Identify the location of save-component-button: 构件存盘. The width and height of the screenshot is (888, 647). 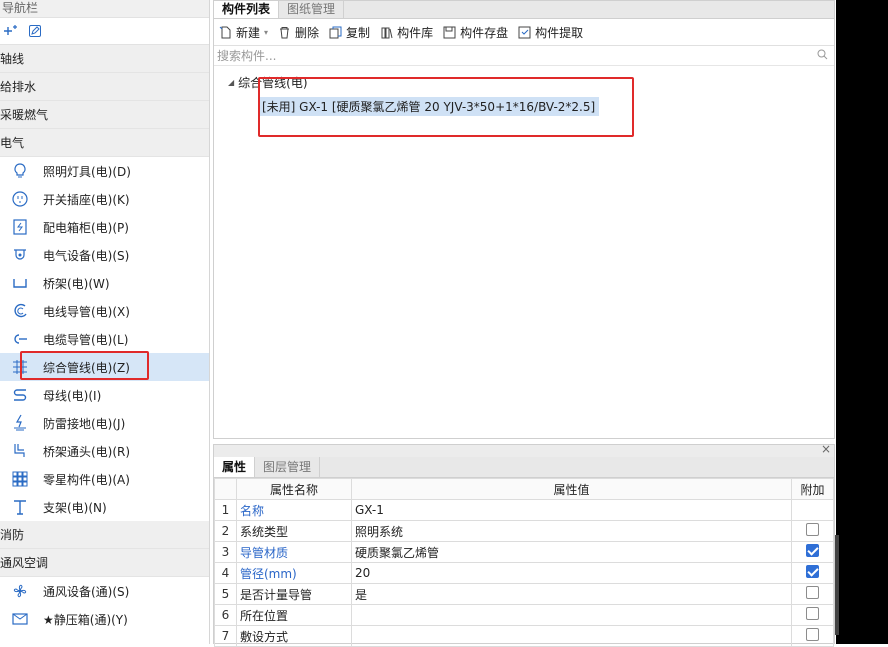
(475, 32).